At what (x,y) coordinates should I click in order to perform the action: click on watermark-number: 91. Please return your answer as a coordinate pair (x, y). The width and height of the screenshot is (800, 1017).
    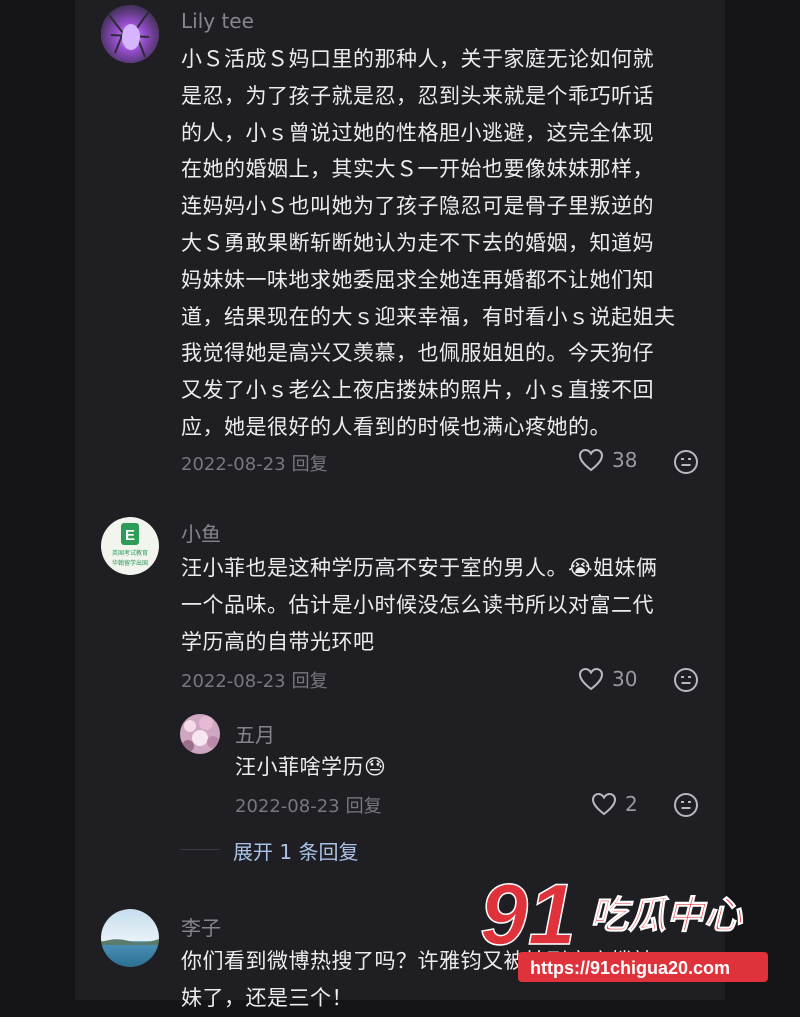
    Looking at the image, I should click on (528, 915).